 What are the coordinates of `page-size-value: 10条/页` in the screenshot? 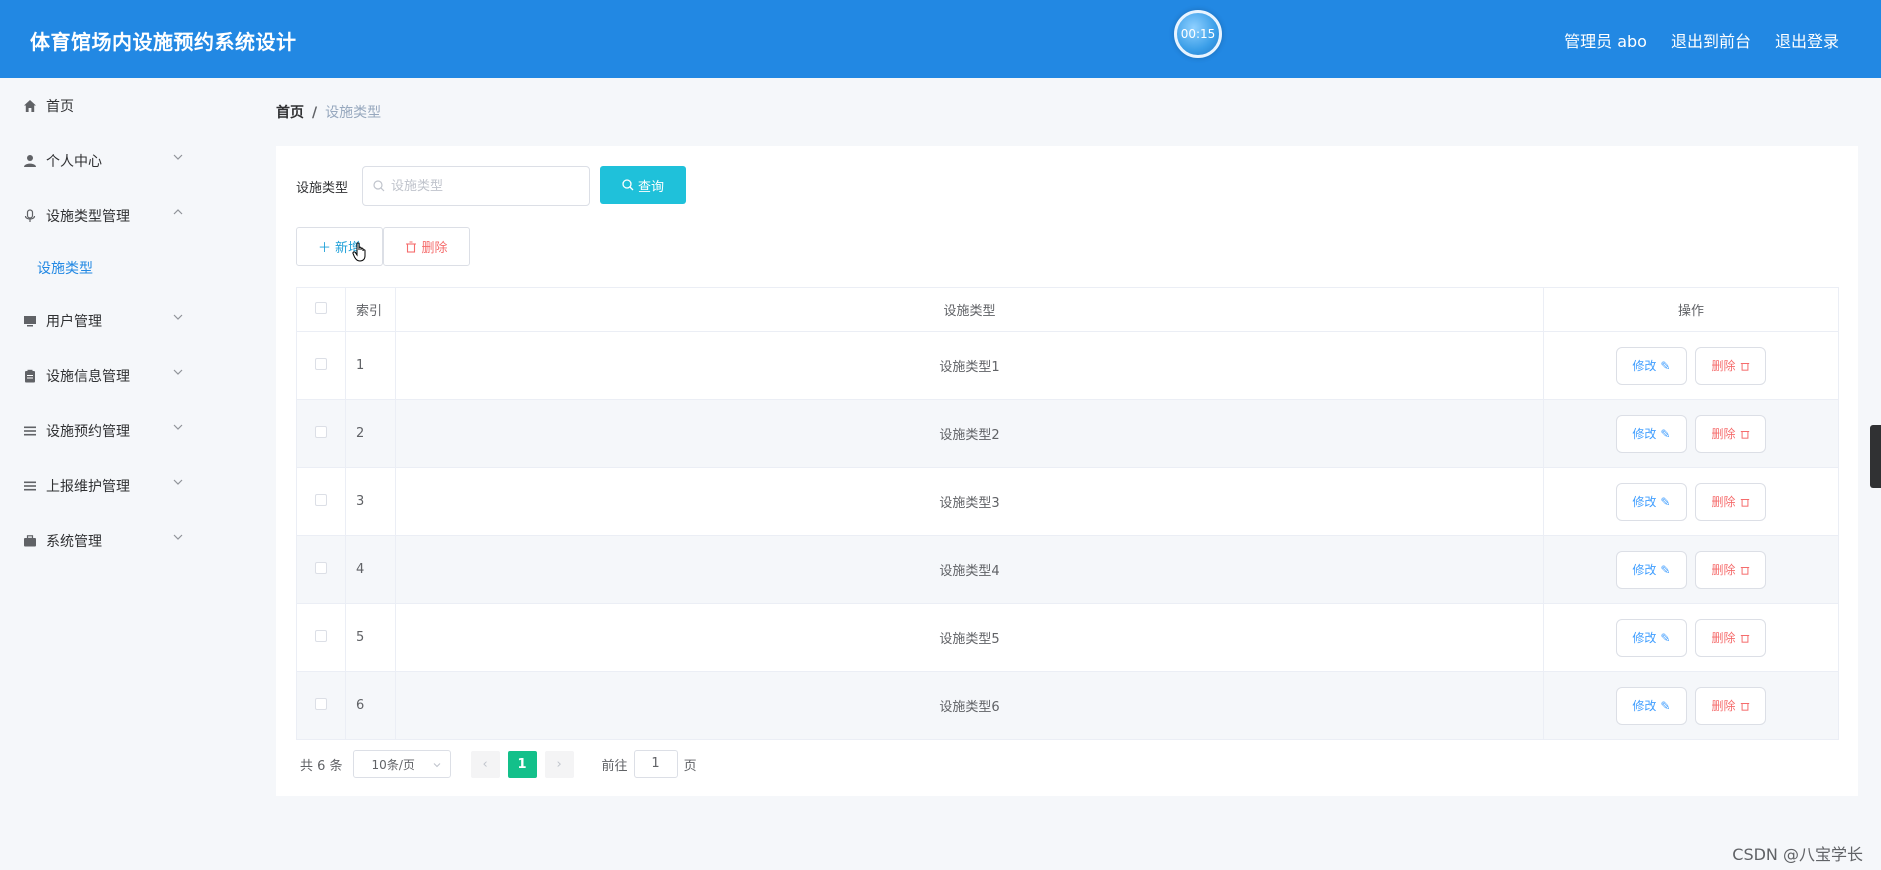 It's located at (393, 764).